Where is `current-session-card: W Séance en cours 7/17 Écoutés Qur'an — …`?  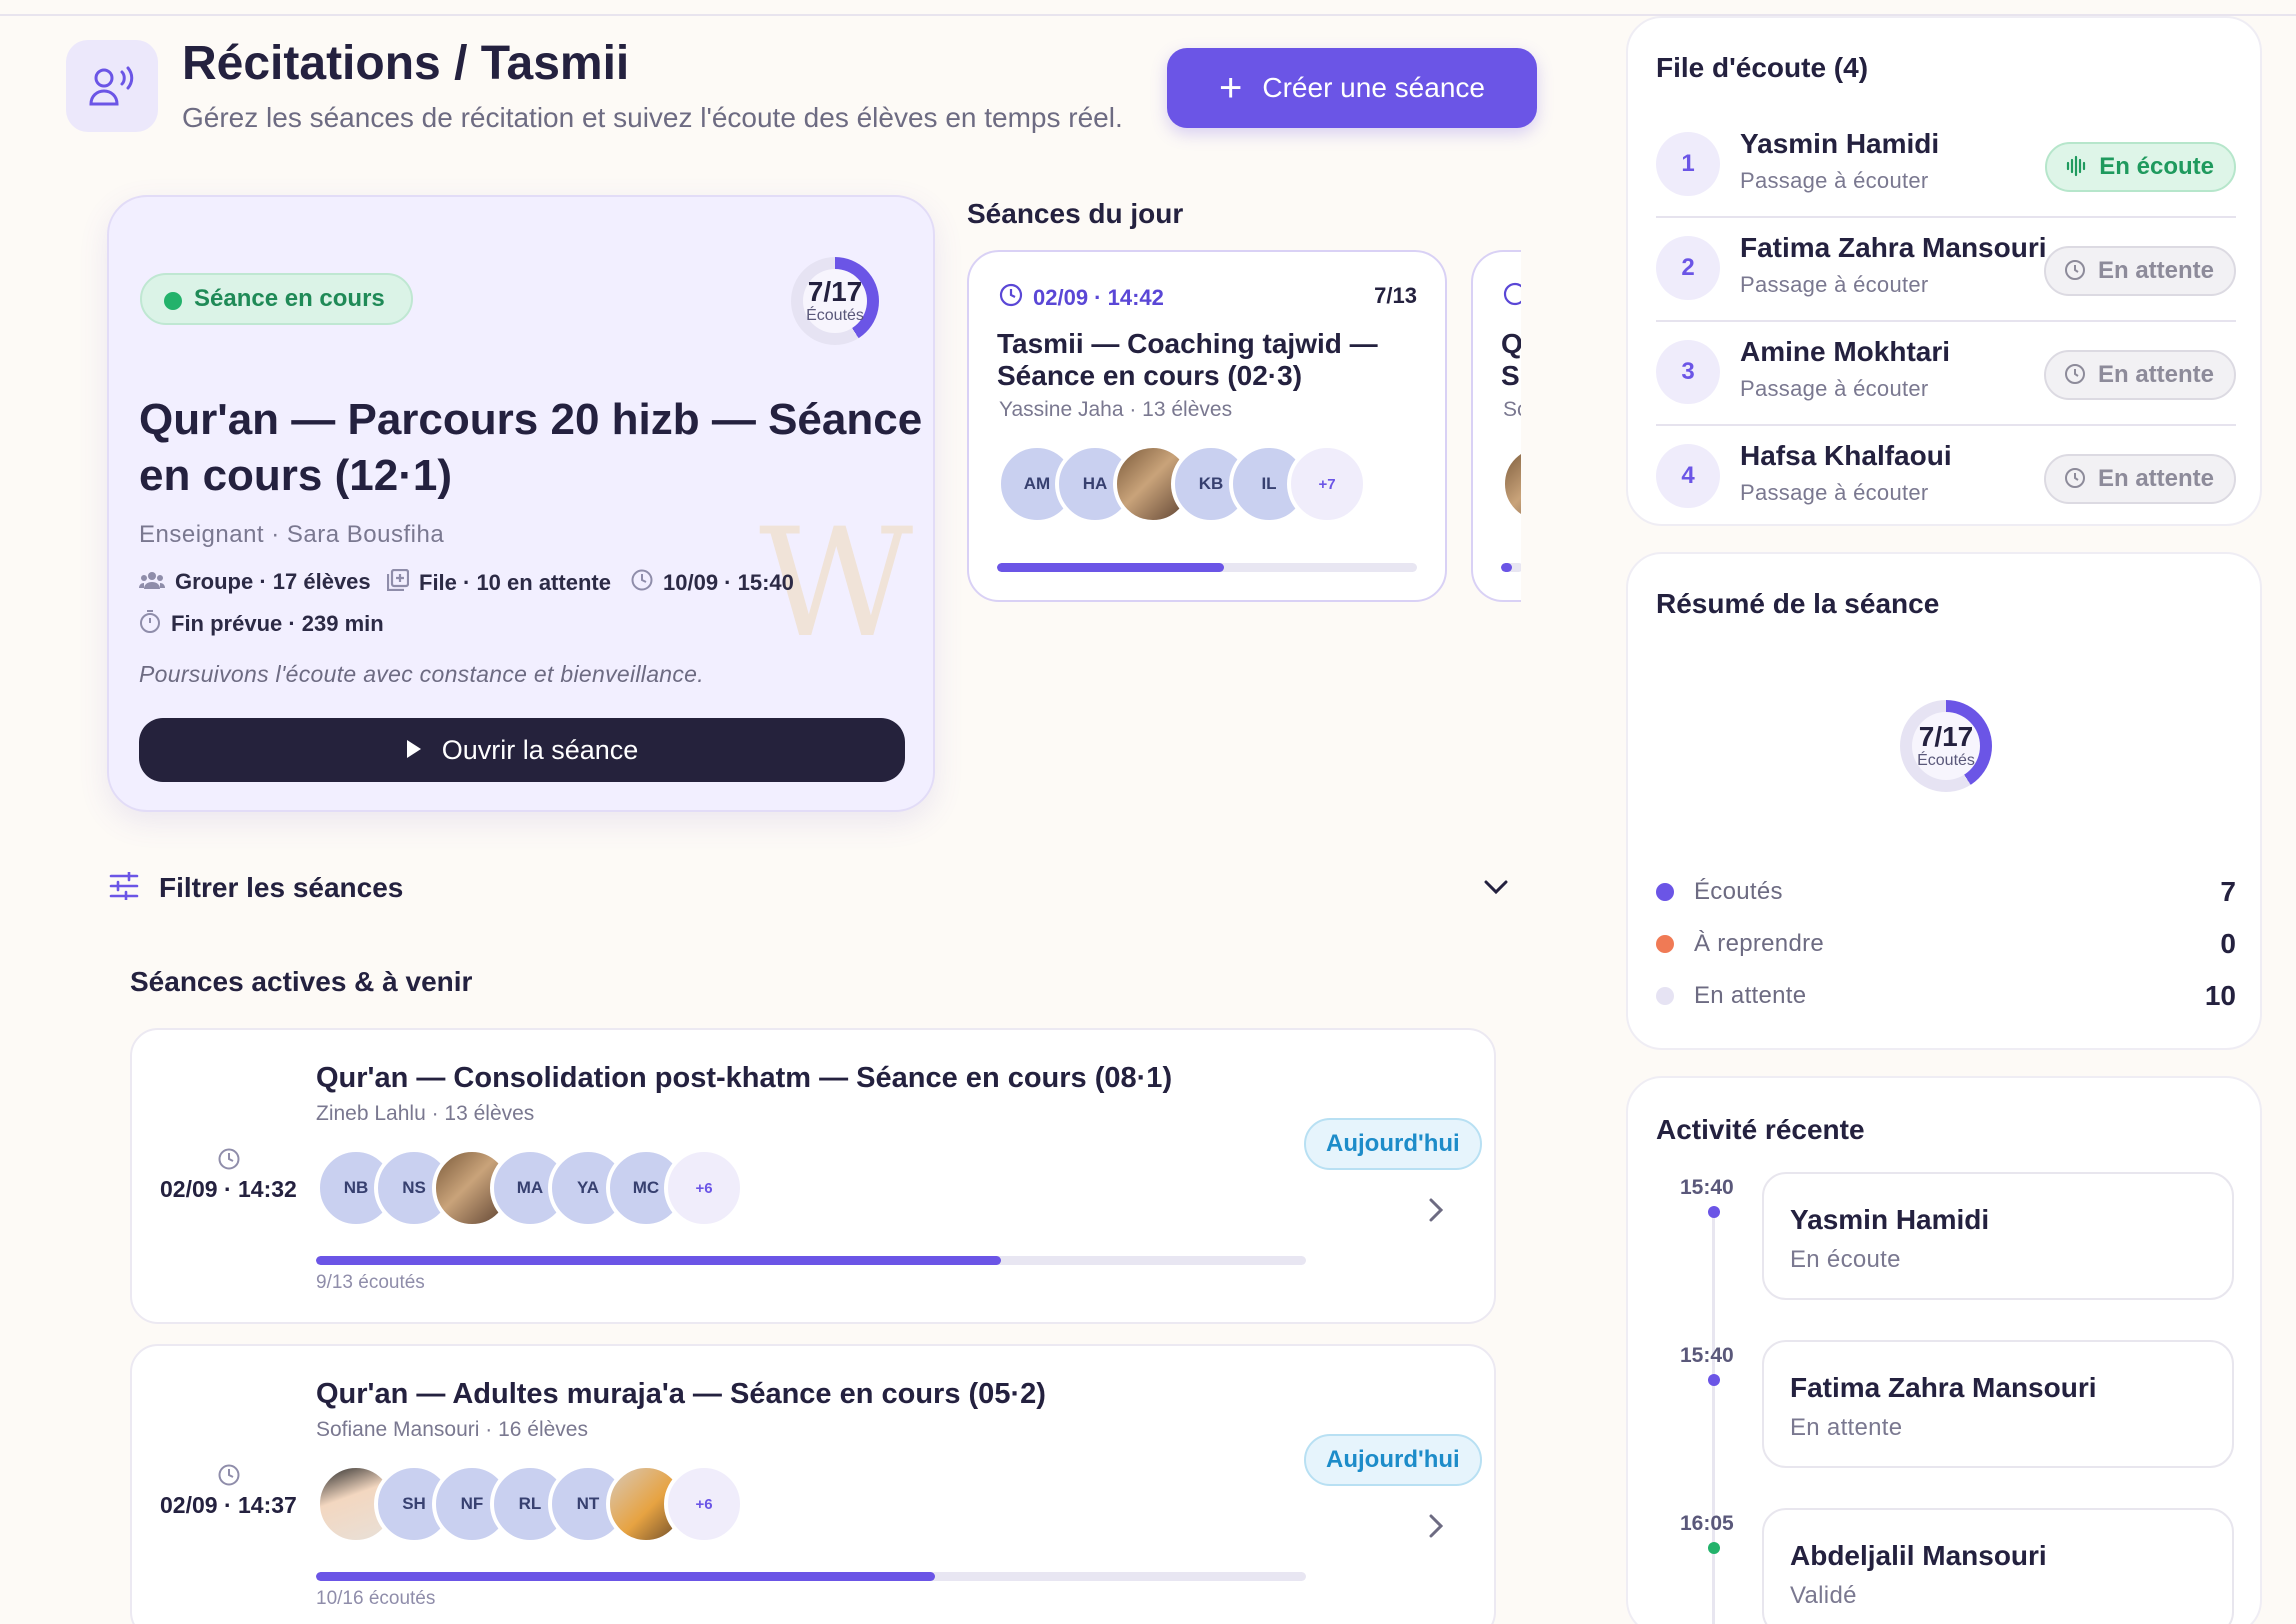 current-session-card: W Séance en cours 7/17 Écoutés Qur'an — … is located at coordinates (521, 503).